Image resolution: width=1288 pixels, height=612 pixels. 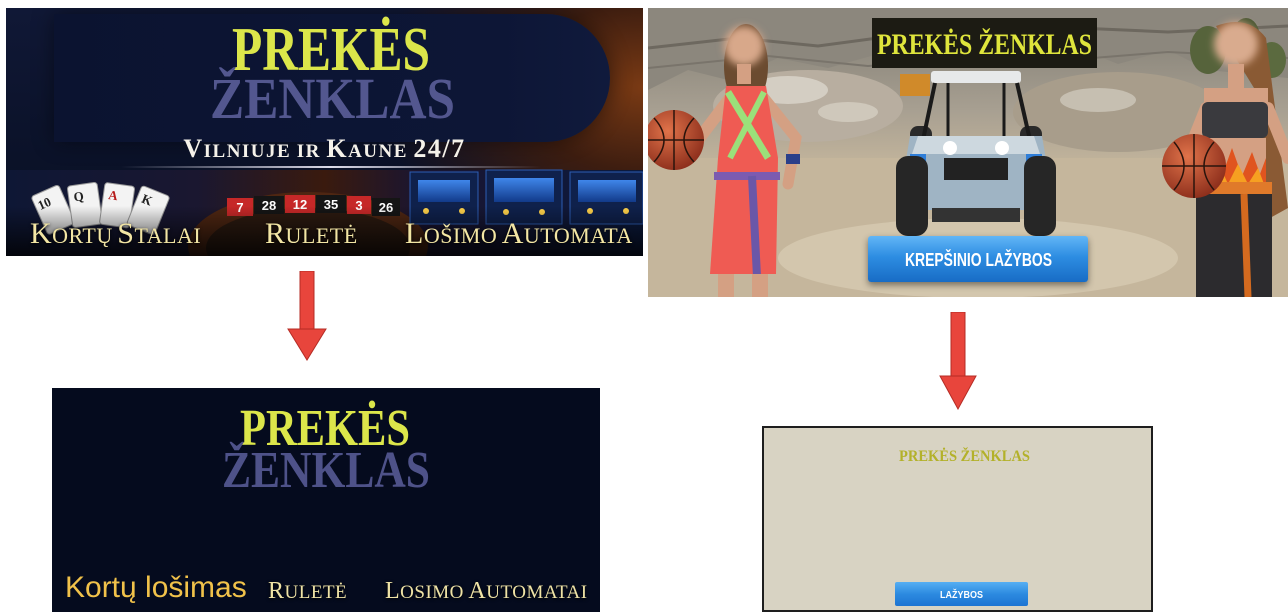 What do you see at coordinates (308, 151) in the screenshot?
I see `smallcaps-fragment: IR` at bounding box center [308, 151].